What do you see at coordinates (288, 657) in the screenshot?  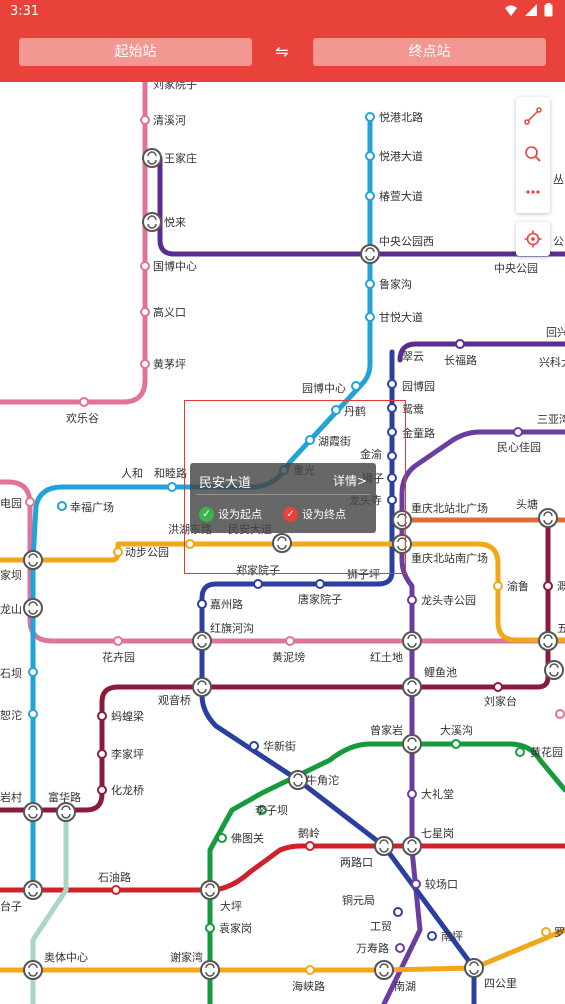 I see `station-label: 黄泥塝` at bounding box center [288, 657].